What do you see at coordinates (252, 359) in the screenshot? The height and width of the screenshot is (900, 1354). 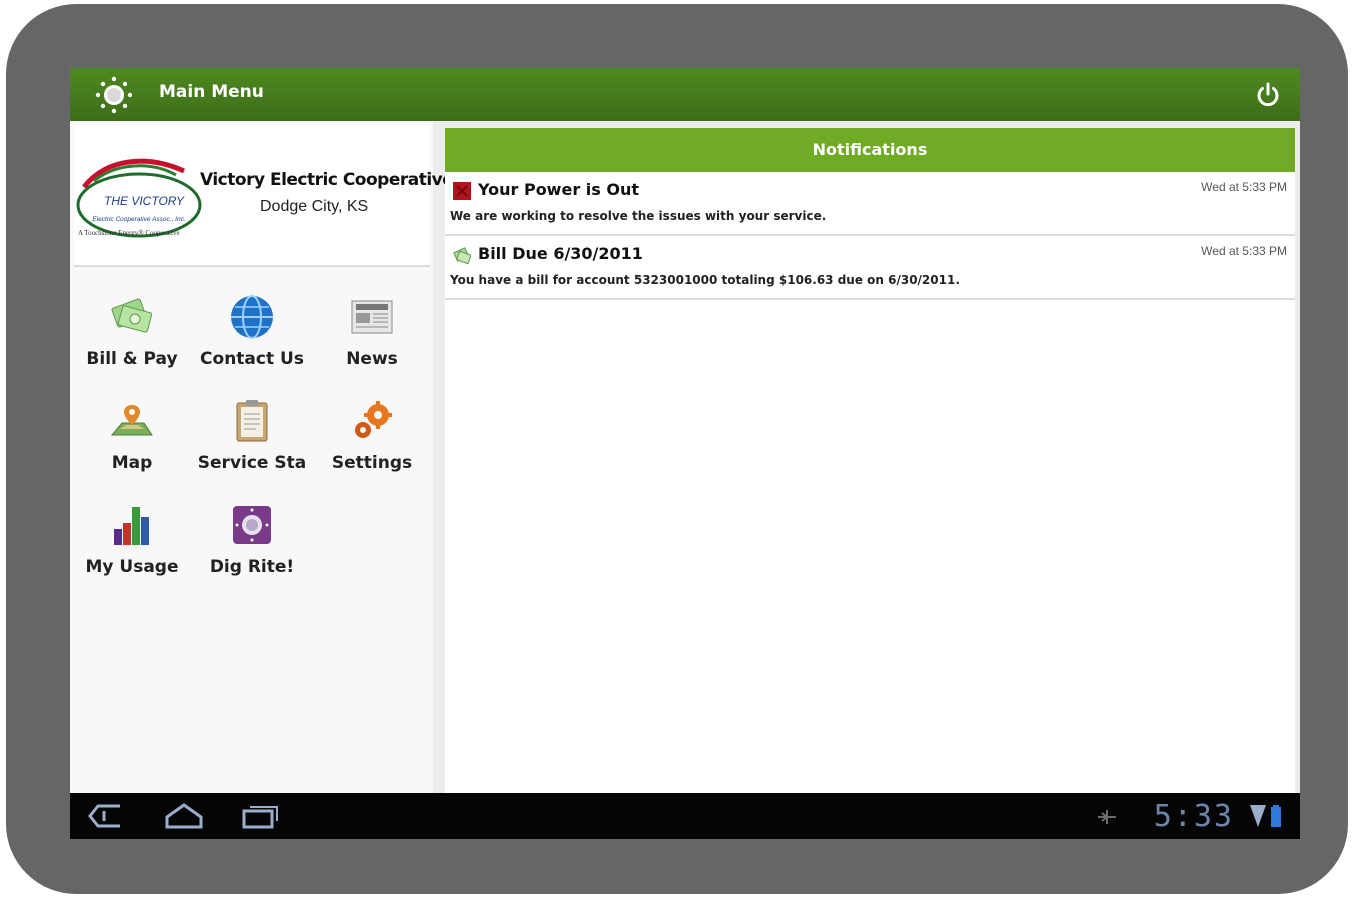 I see `menu-label: Contact Us` at bounding box center [252, 359].